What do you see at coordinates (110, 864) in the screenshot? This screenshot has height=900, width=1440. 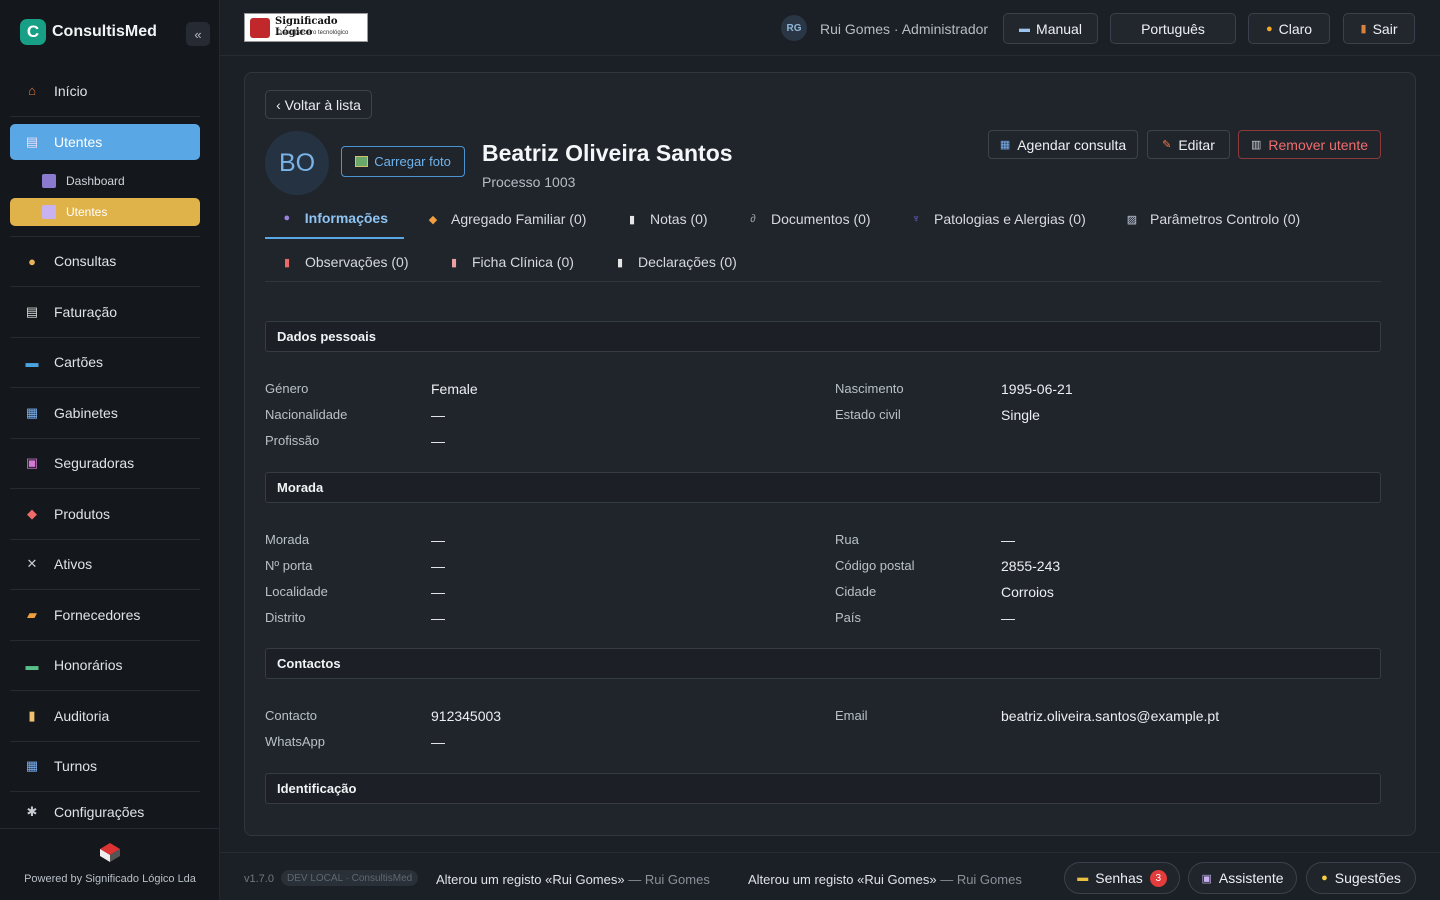 I see `sidebar-footer: Powered by Significado Lógico Lda` at bounding box center [110, 864].